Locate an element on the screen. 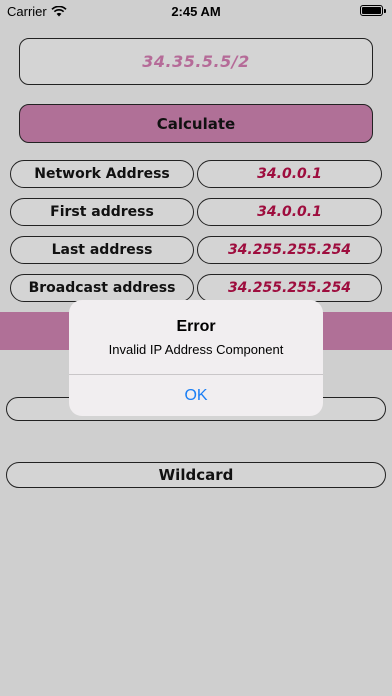 The height and width of the screenshot is (696, 392). network-address-value: 34.0.0.1 is located at coordinates (289, 174).